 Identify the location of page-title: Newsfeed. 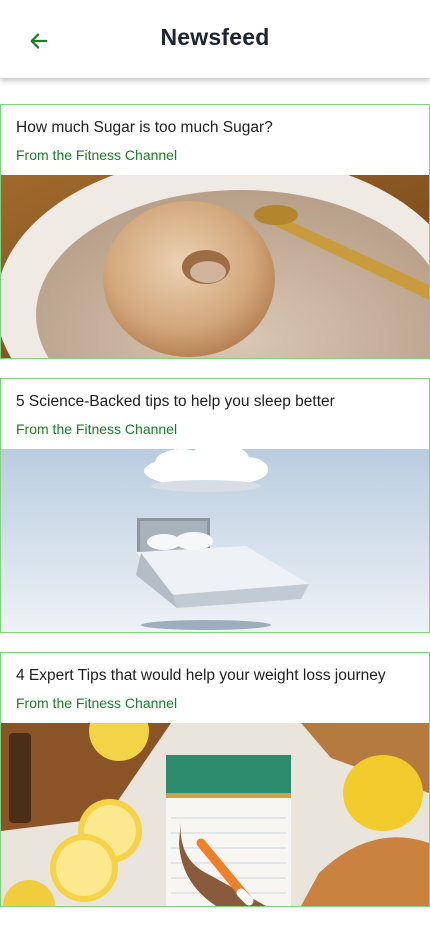
(215, 37).